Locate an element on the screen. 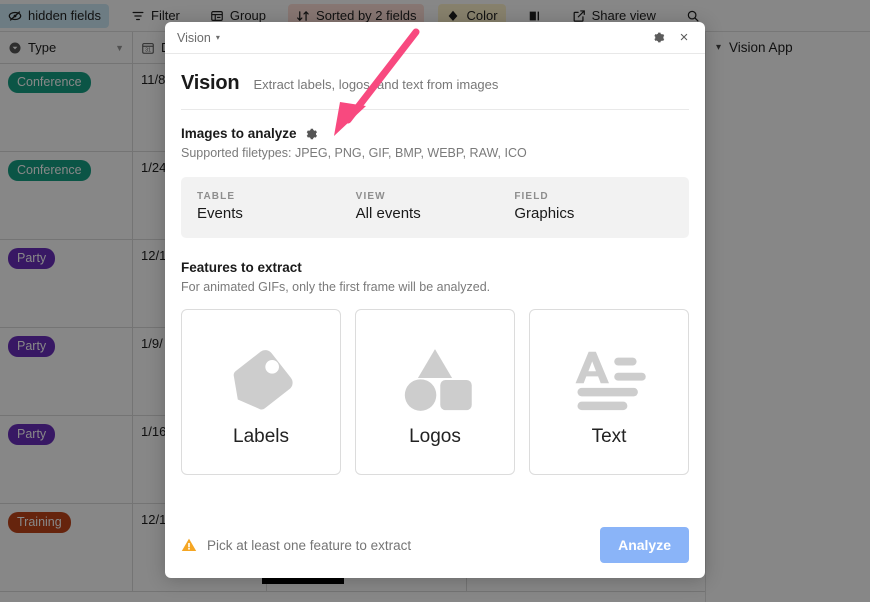 The height and width of the screenshot is (602, 870). context-table-label: TABLE is located at coordinates (216, 196).